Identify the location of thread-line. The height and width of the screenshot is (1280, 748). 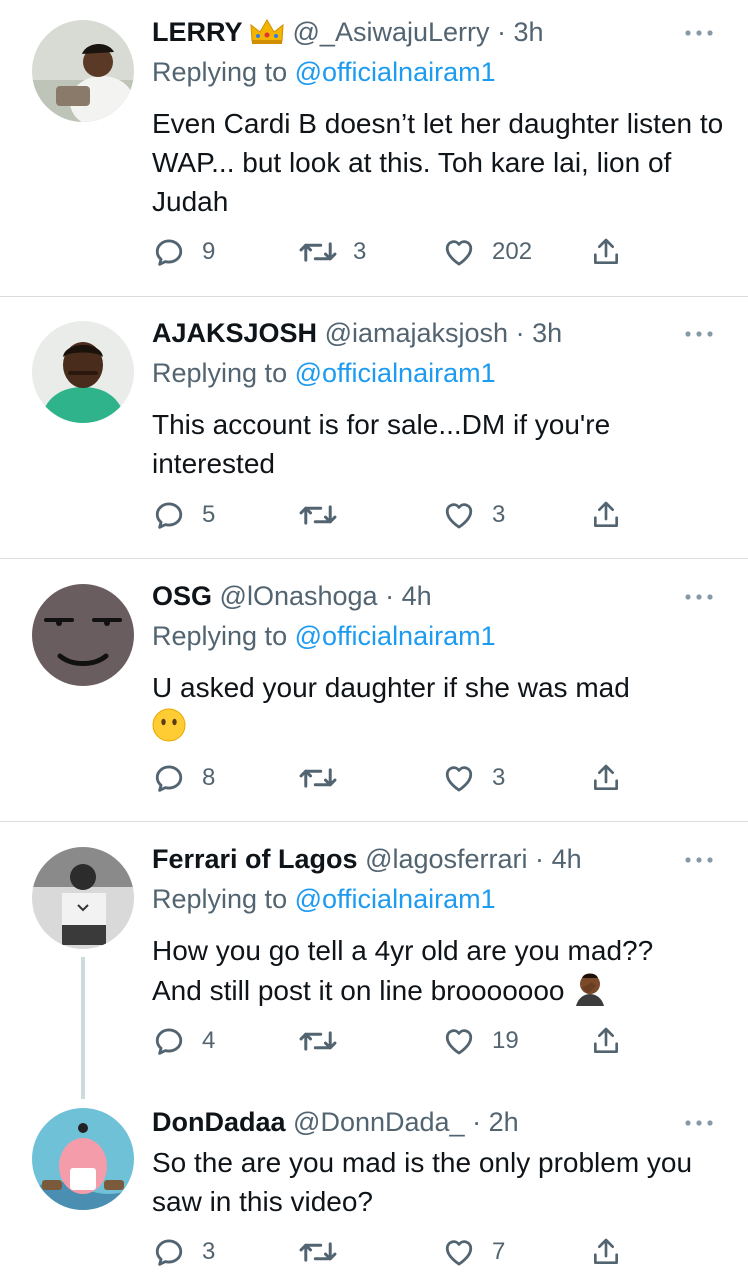
(83, 1028).